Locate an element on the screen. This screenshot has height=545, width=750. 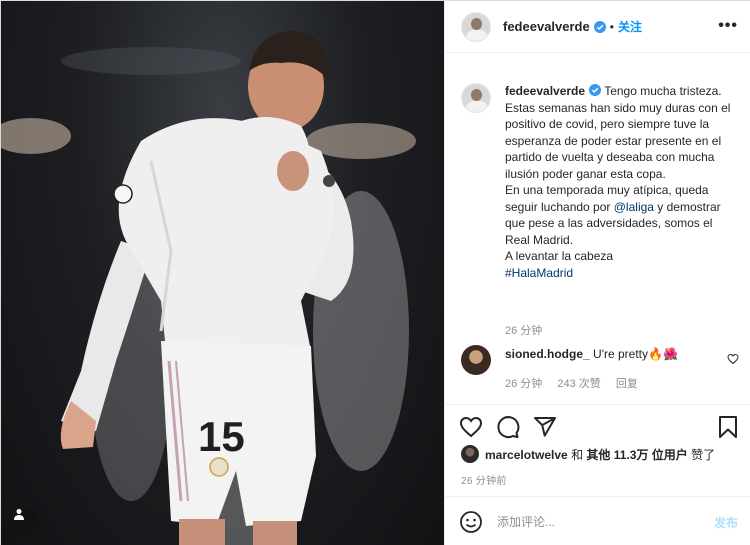
user-tag-icon is located at coordinates (26, 521).